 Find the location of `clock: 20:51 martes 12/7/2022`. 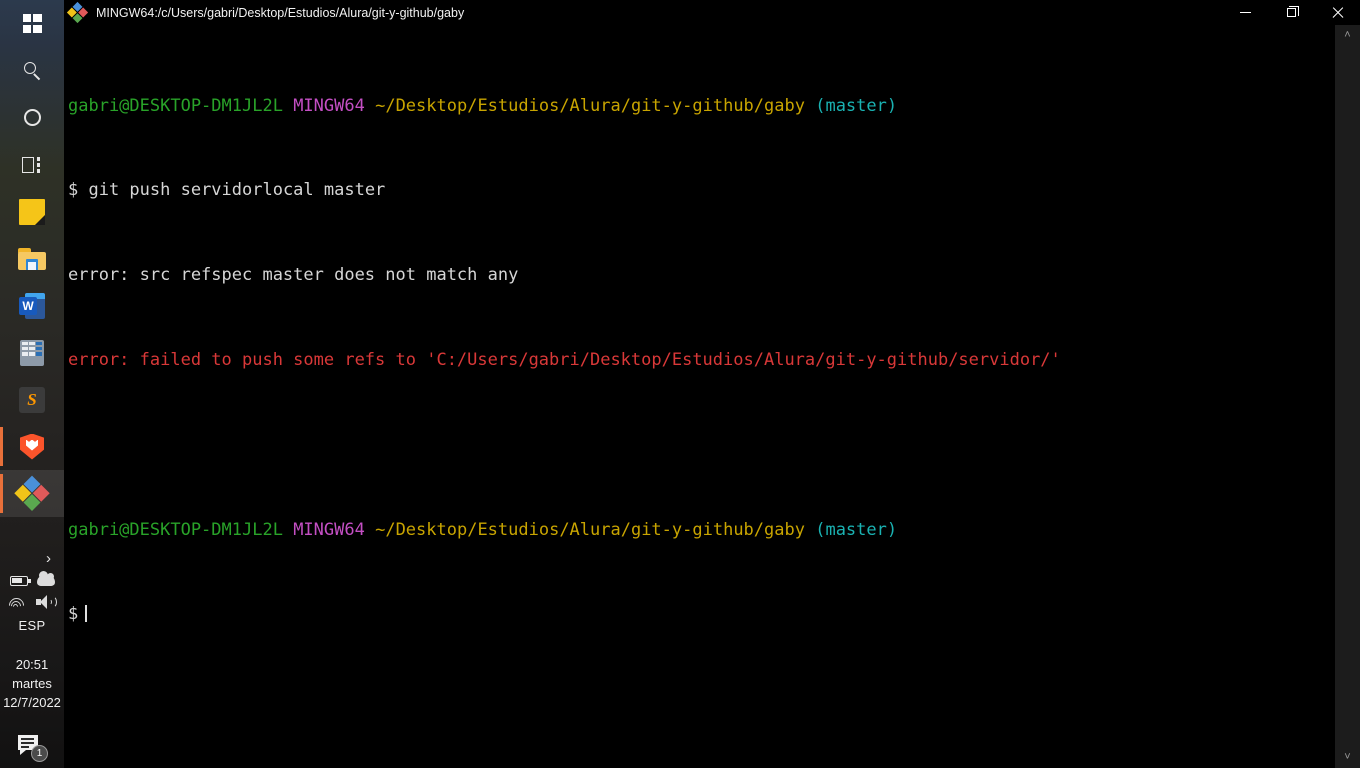

clock: 20:51 martes 12/7/2022 is located at coordinates (32, 683).